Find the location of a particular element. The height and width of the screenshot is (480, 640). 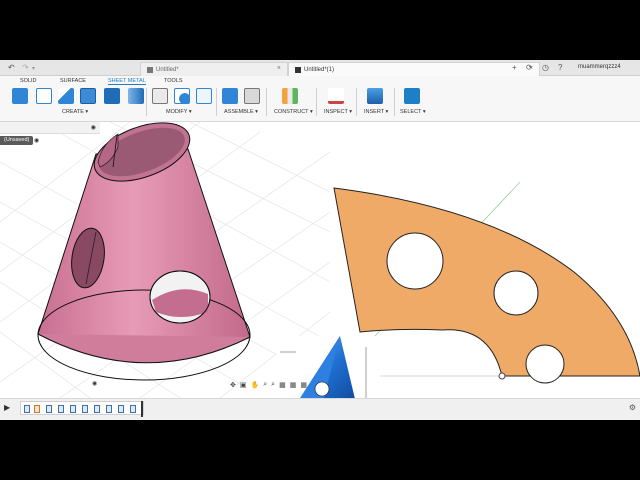

play-icon: ▶ is located at coordinates (7, 407).